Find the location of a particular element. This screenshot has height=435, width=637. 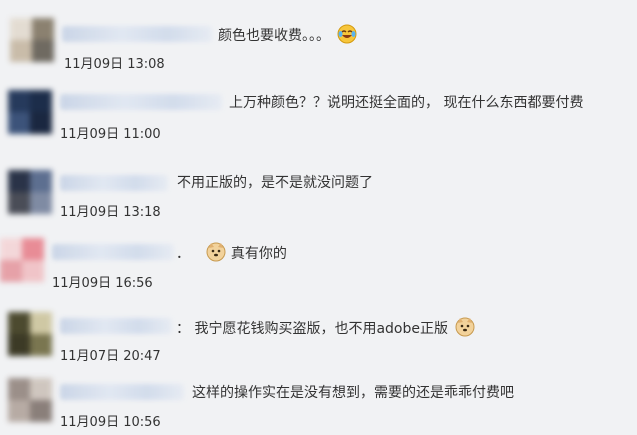

comment-time: 11月07日 20:47 is located at coordinates (110, 356).